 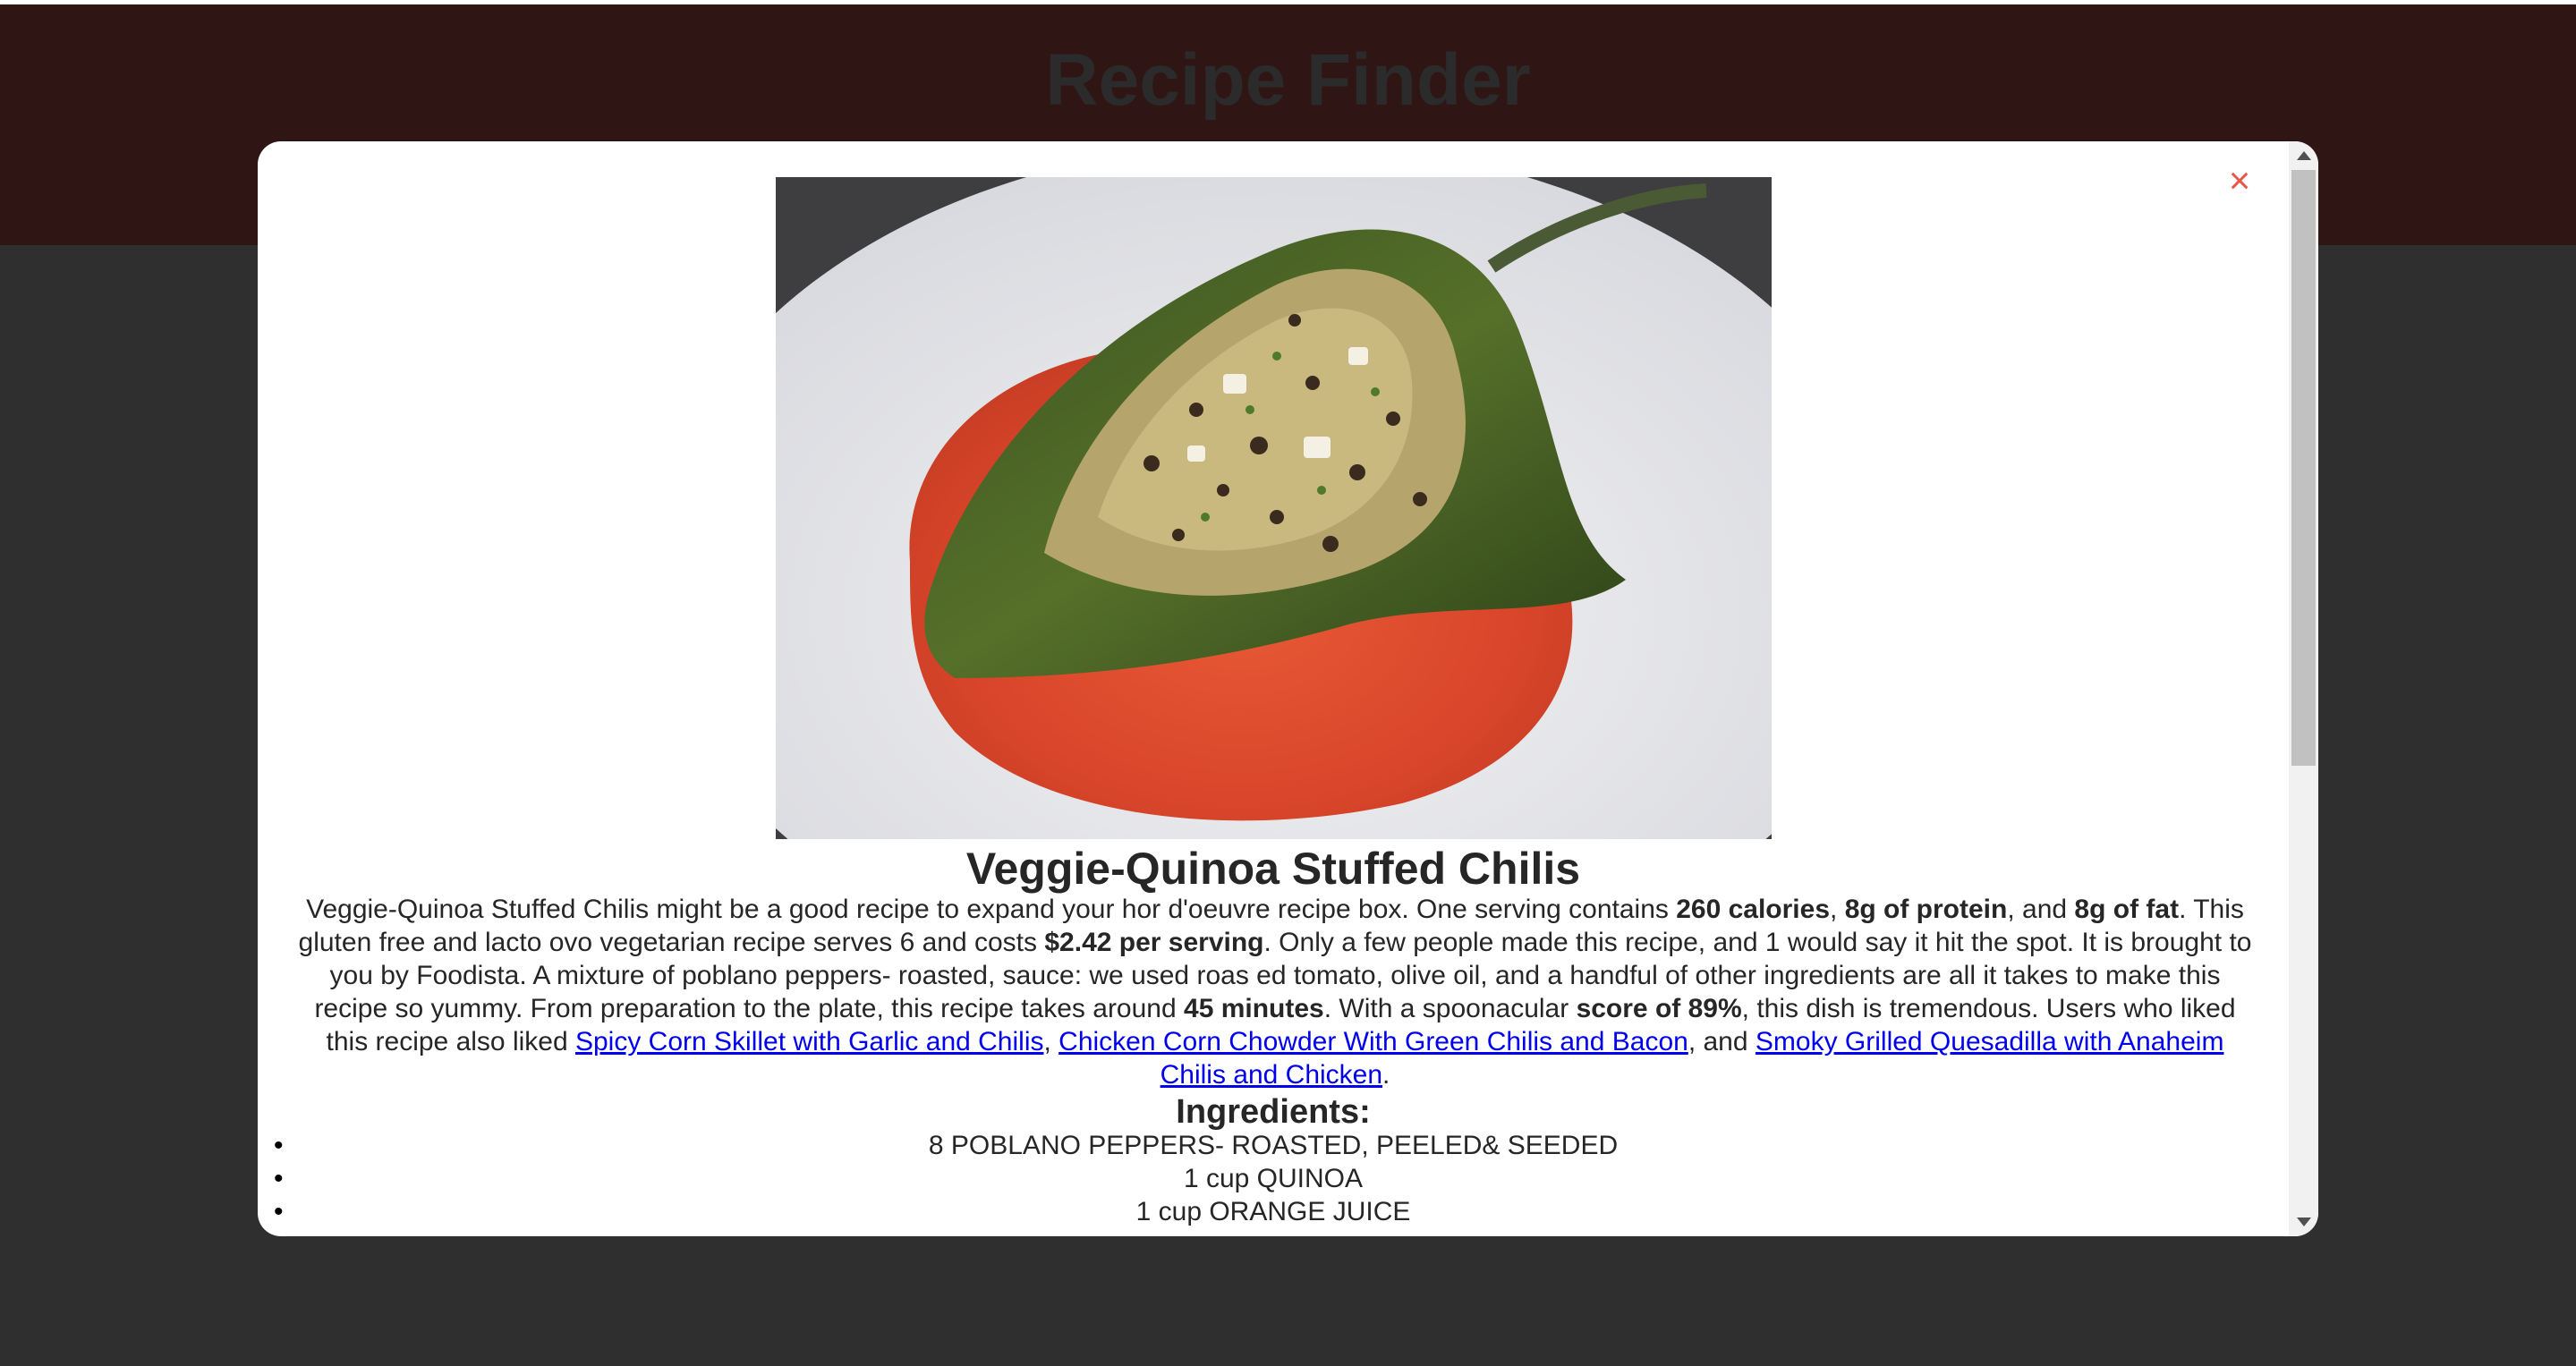 What do you see at coordinates (1386, 1075) in the screenshot?
I see `summary-text: .` at bounding box center [1386, 1075].